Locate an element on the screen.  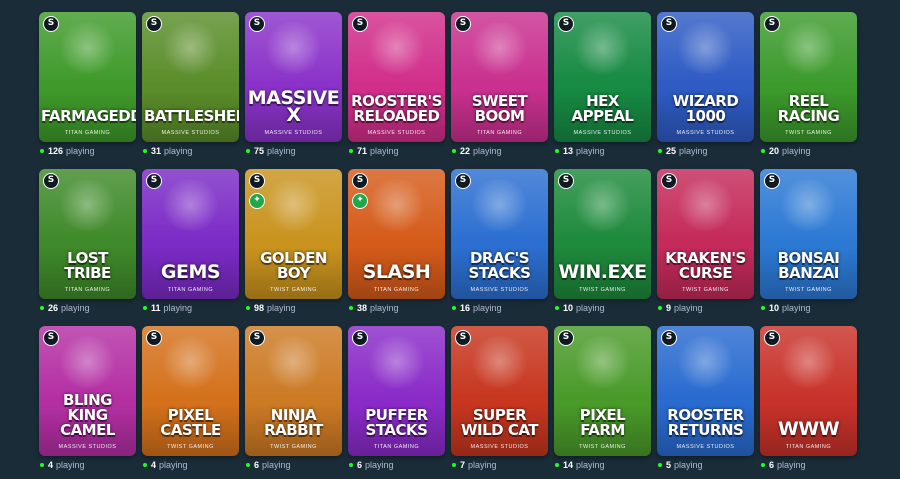
game-card: S MASSIVE X MASSIVE STUDIOS is located at coordinates (293, 77).